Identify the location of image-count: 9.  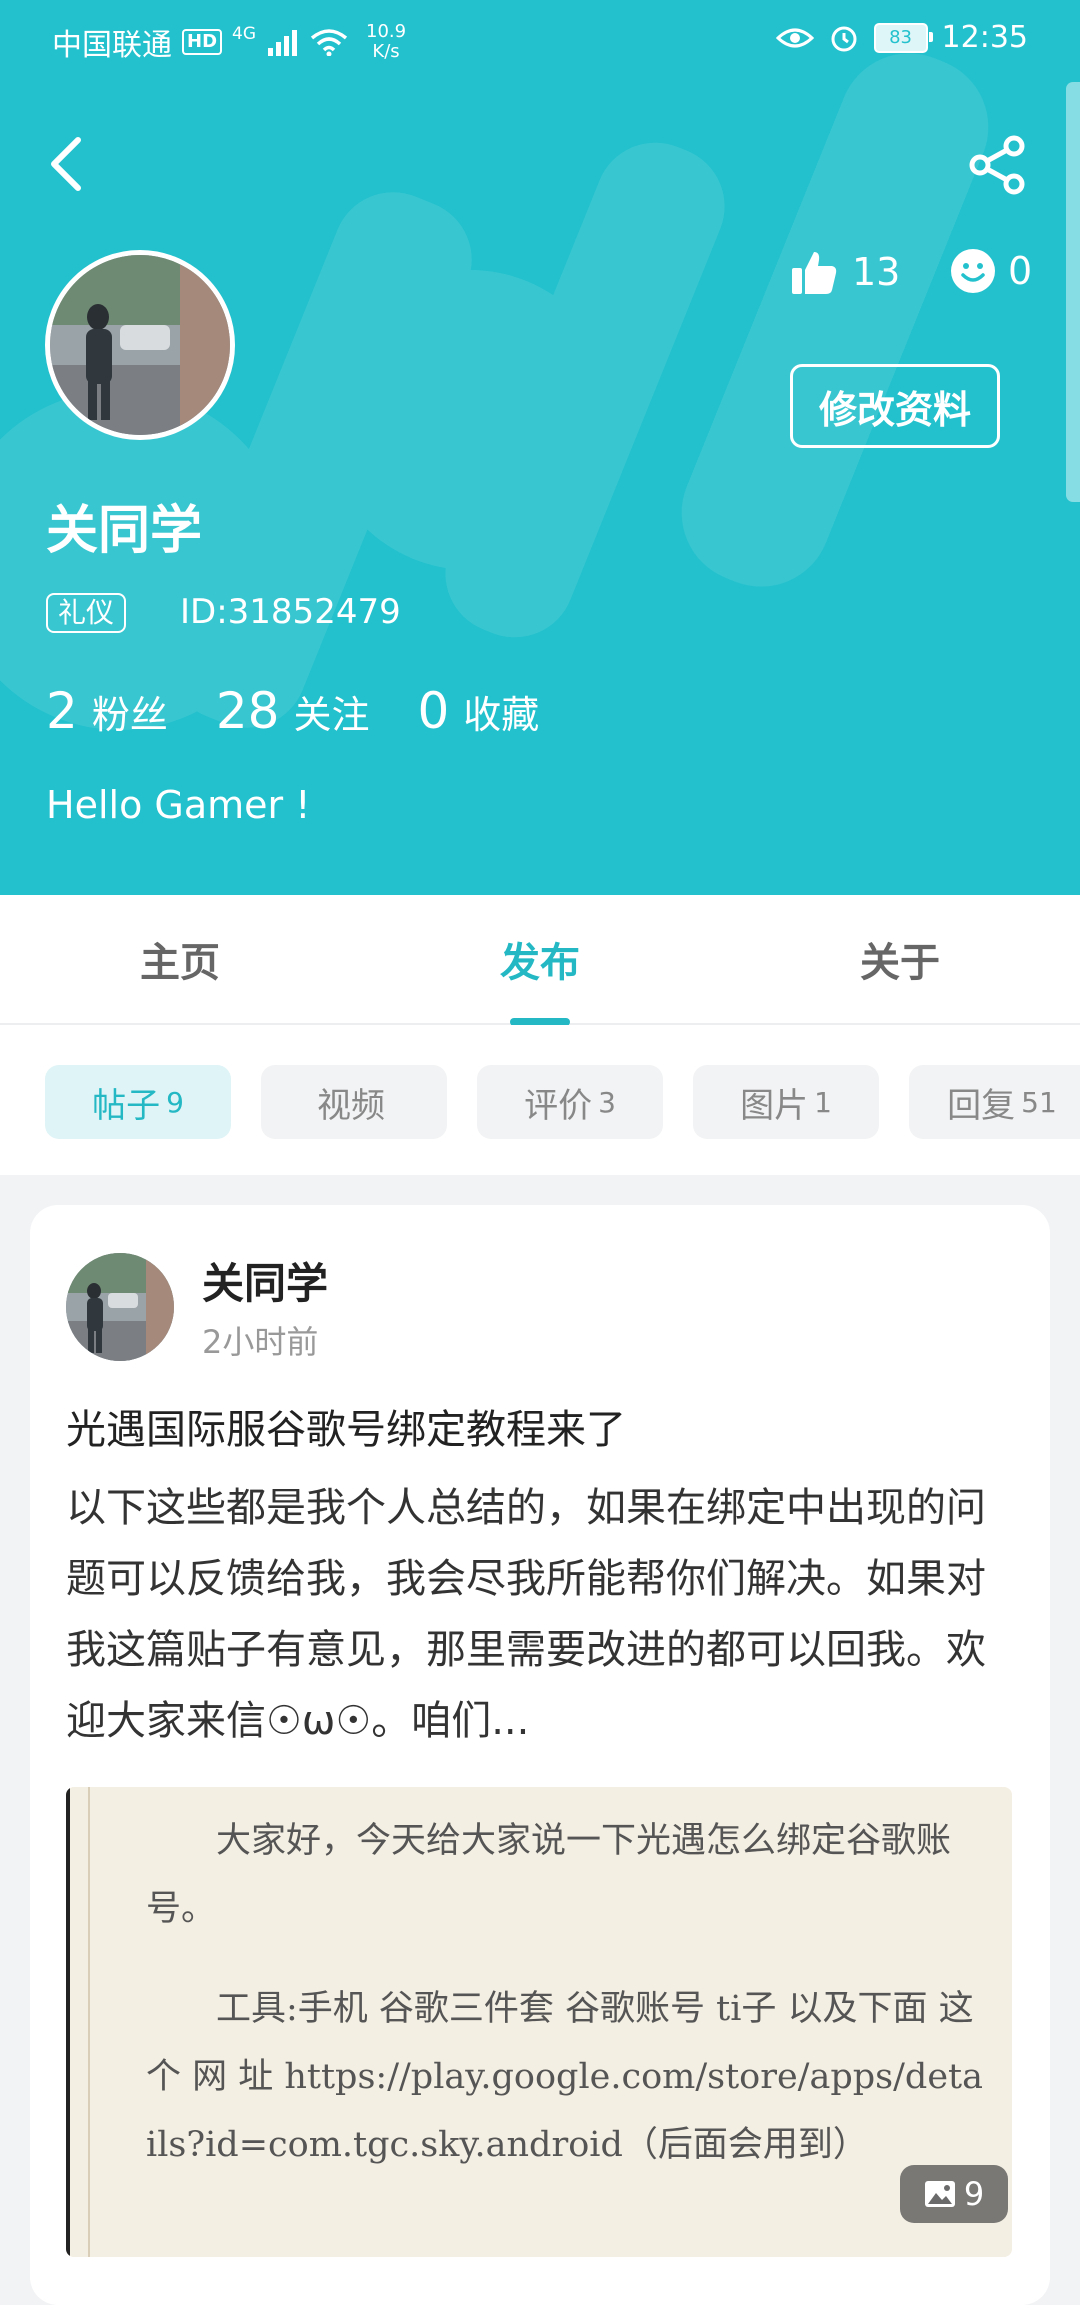
(974, 2194).